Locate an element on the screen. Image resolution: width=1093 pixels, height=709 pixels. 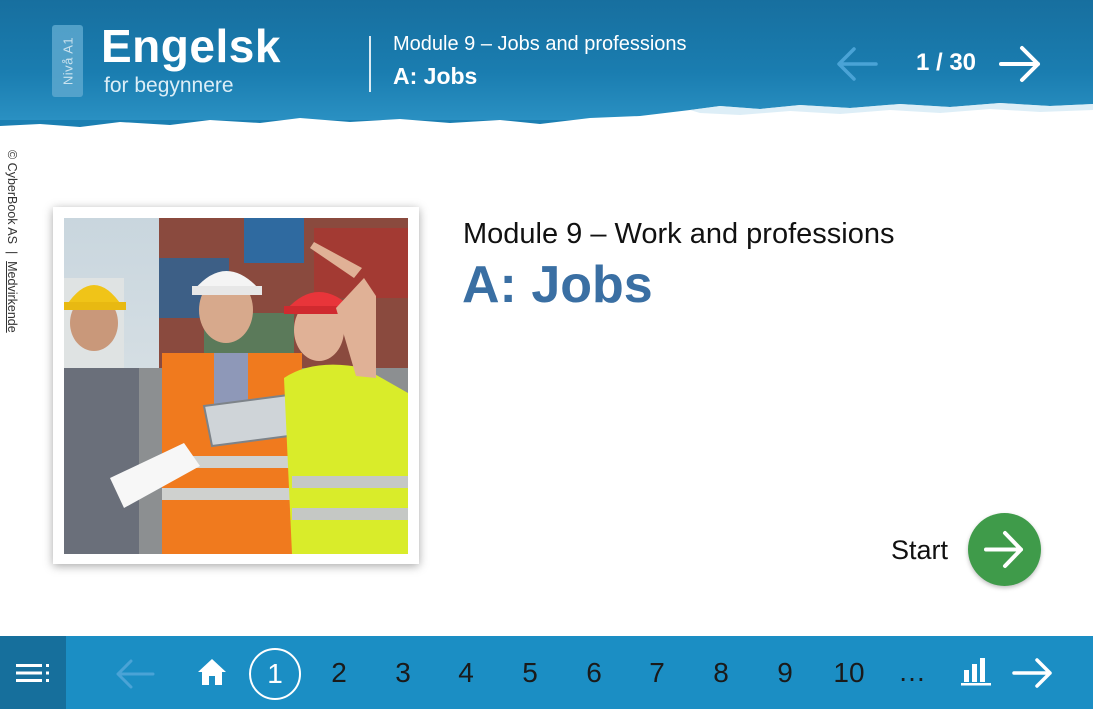
home-button is located at coordinates (212, 674).